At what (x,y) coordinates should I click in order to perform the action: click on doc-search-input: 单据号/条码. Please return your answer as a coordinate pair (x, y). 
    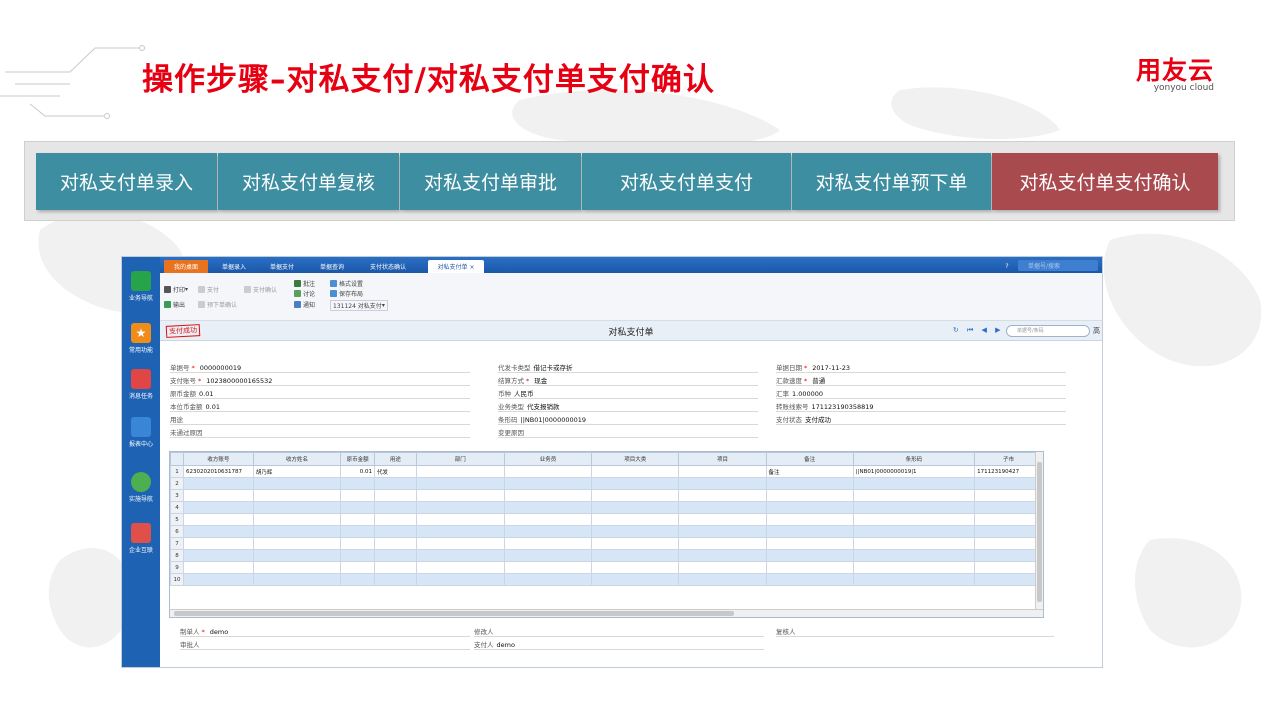
    Looking at the image, I should click on (1048, 331).